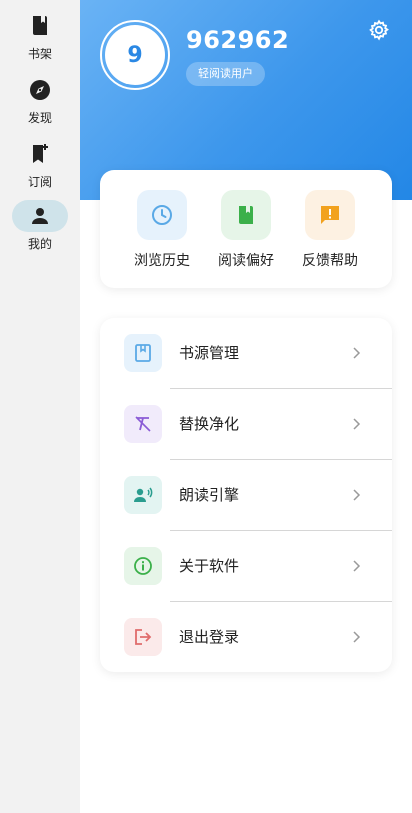  Describe the element at coordinates (246, 353) in the screenshot. I see `menu-item-book-source: 书源管理` at that location.